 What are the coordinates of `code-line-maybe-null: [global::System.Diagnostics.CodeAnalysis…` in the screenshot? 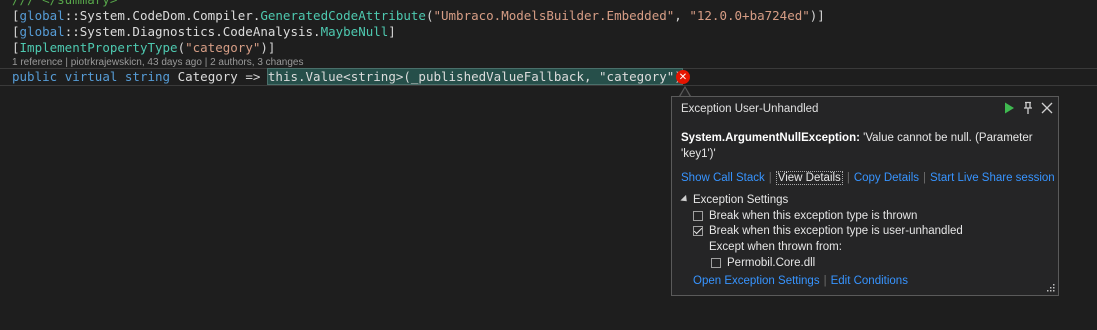 It's located at (204, 32).